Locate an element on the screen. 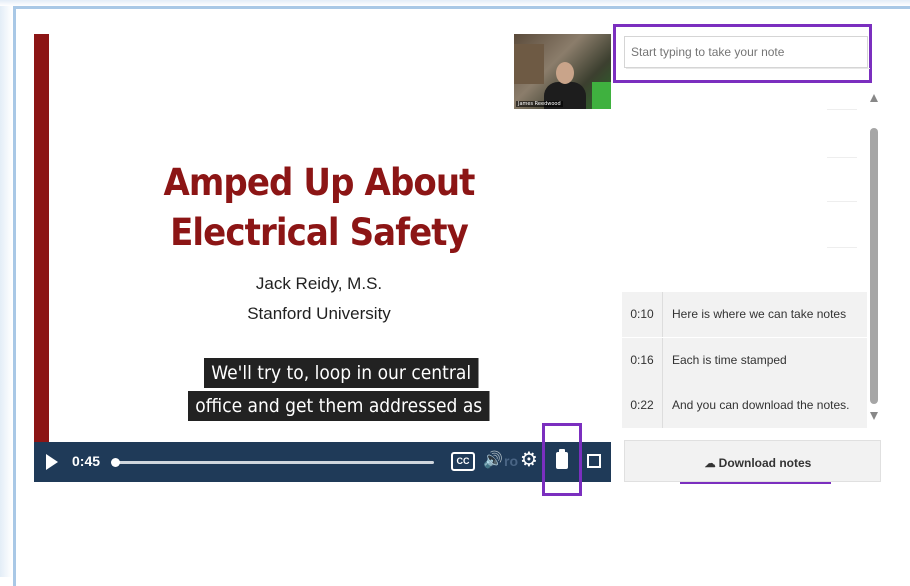 The width and height of the screenshot is (910, 586). note-text: And you can download the notes. is located at coordinates (761, 405).